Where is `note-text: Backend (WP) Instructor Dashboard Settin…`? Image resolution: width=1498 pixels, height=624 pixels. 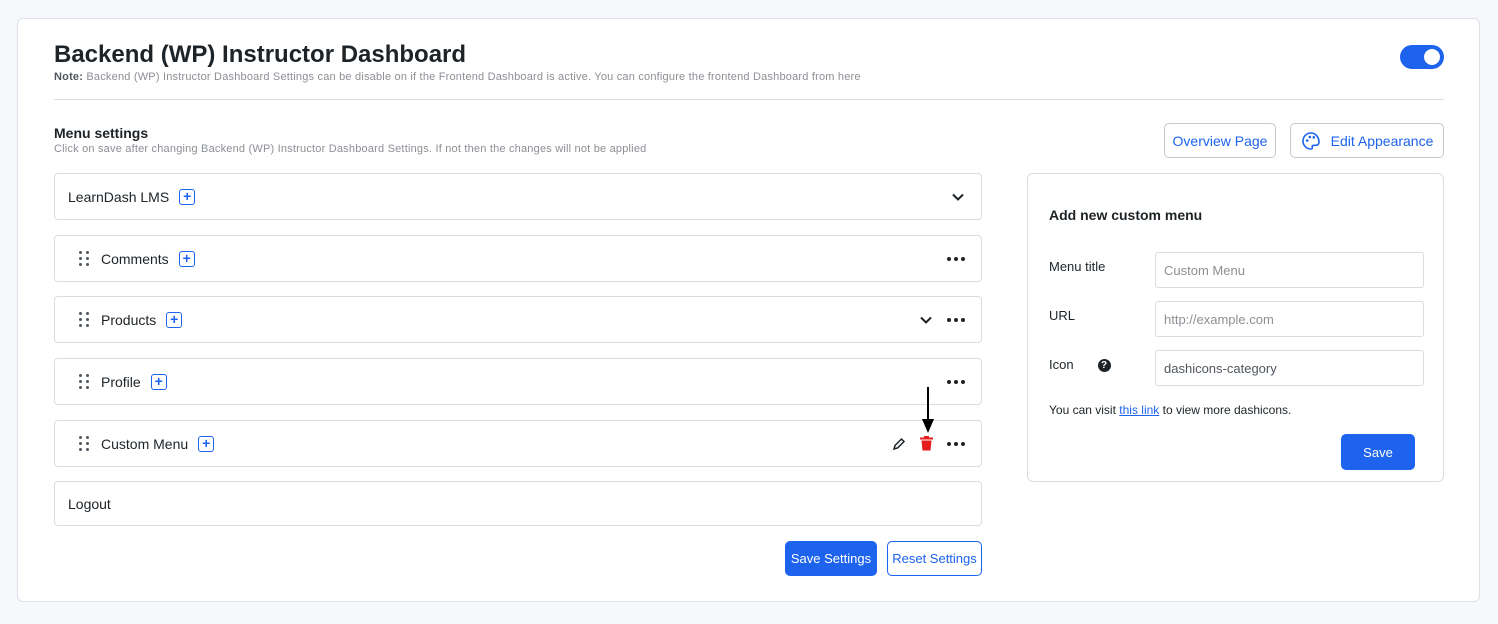 note-text: Backend (WP) Instructor Dashboard Settin… is located at coordinates (473, 77).